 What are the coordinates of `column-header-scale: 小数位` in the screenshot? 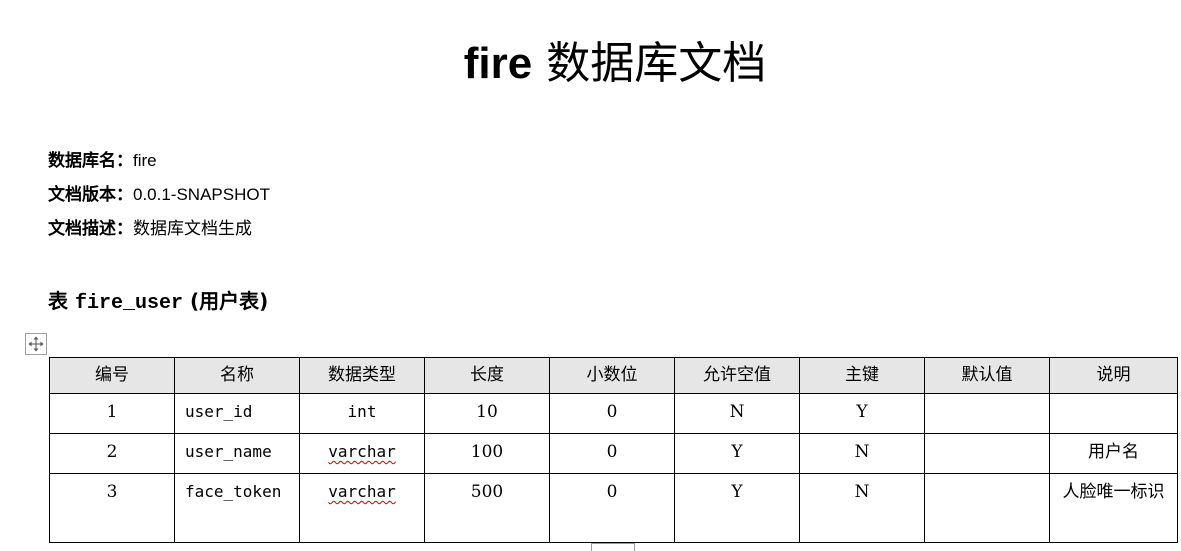 It's located at (612, 375).